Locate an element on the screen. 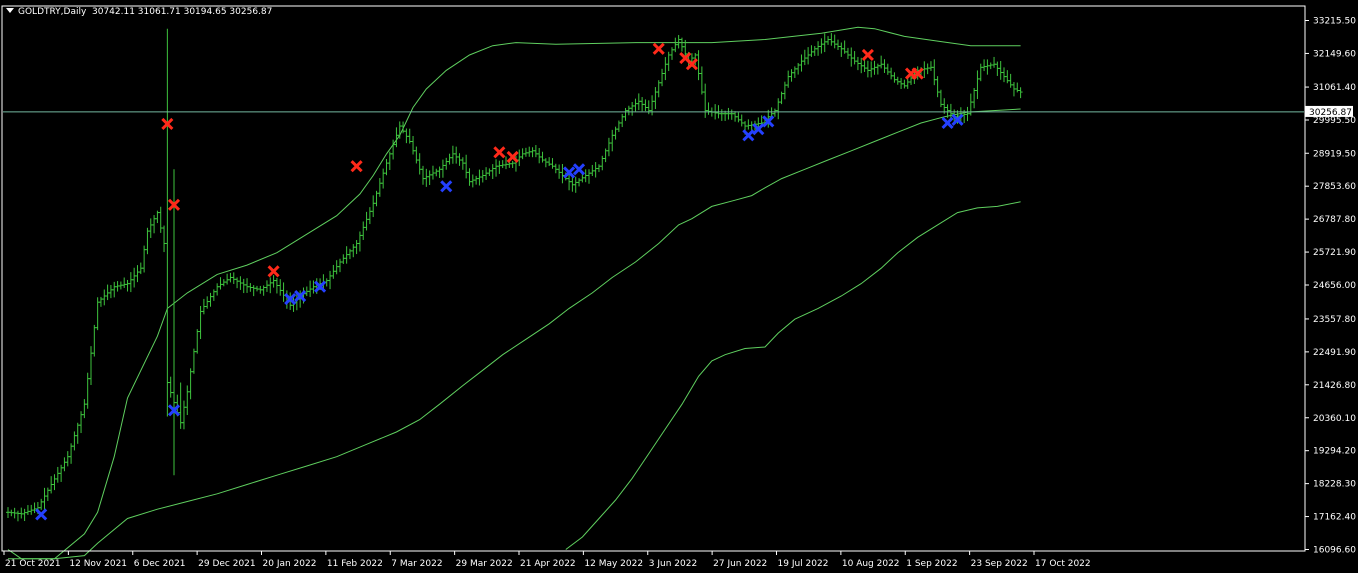 The width and height of the screenshot is (1358, 573). price-tick-label: 22491.90 is located at coordinates (1334, 353).